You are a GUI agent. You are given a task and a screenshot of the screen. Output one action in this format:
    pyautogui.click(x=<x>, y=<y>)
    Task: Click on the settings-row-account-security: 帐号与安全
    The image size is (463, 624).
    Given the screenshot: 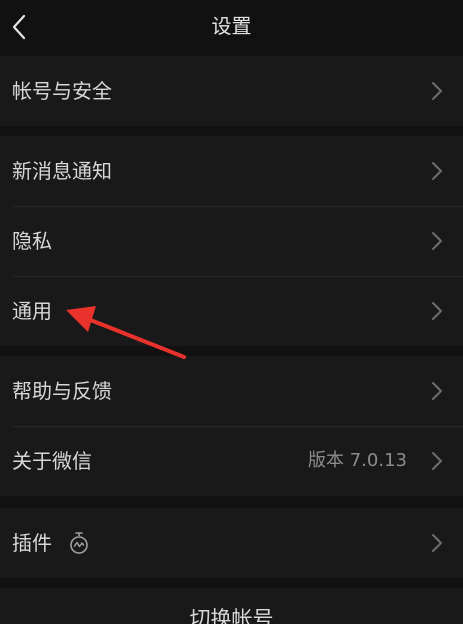 What is the action you would take?
    pyautogui.click(x=231, y=91)
    